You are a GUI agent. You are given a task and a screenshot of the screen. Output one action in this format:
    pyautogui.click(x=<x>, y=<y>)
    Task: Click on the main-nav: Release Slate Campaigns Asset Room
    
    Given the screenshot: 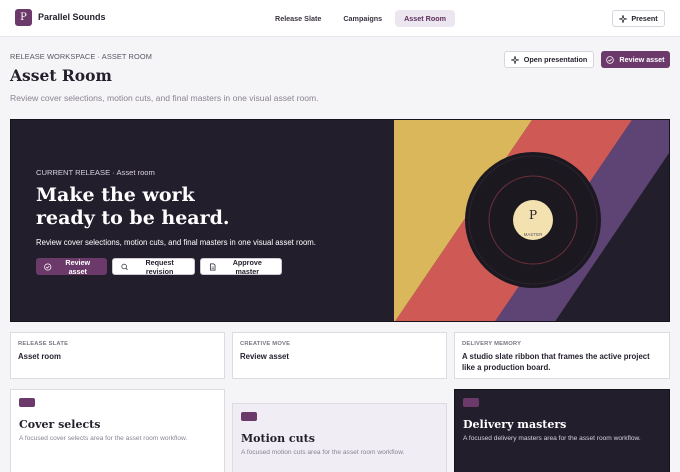 What is the action you would take?
    pyautogui.click(x=361, y=18)
    